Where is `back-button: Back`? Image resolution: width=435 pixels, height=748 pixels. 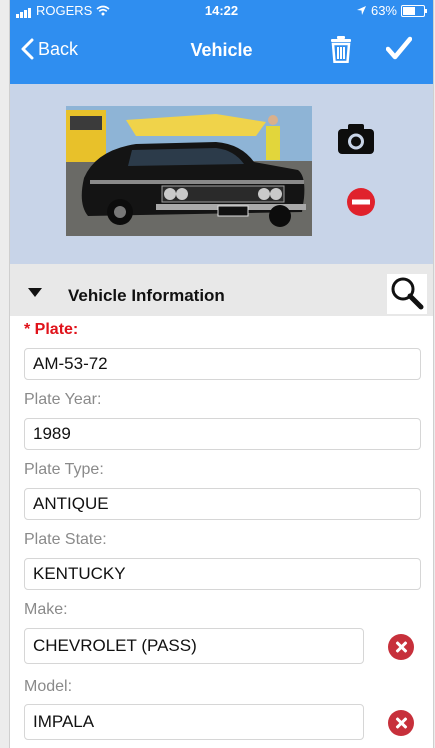 back-button: Back is located at coordinates (49, 49).